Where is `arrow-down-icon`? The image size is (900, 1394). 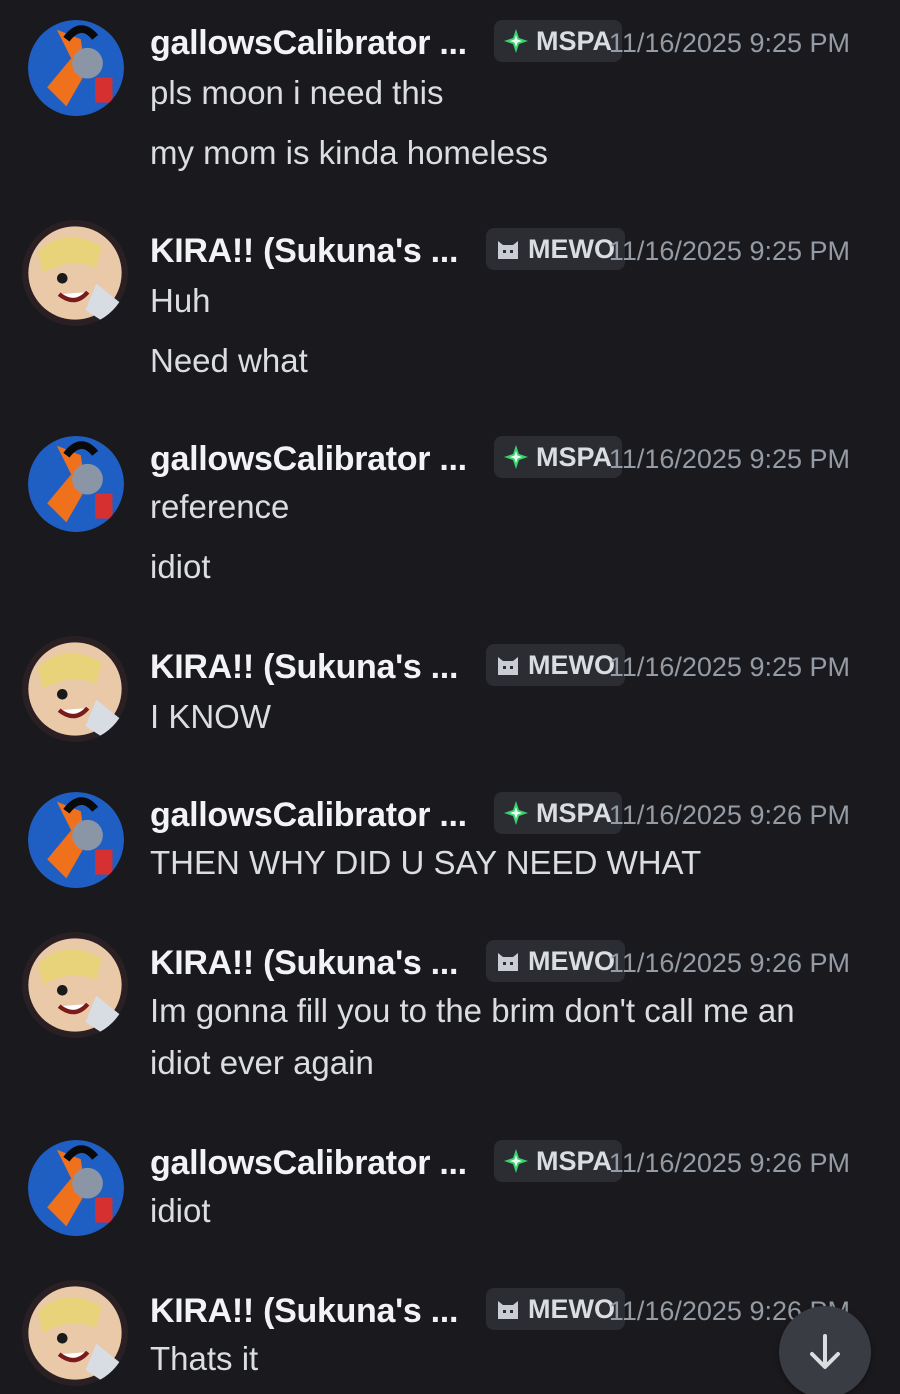 arrow-down-icon is located at coordinates (825, 1351).